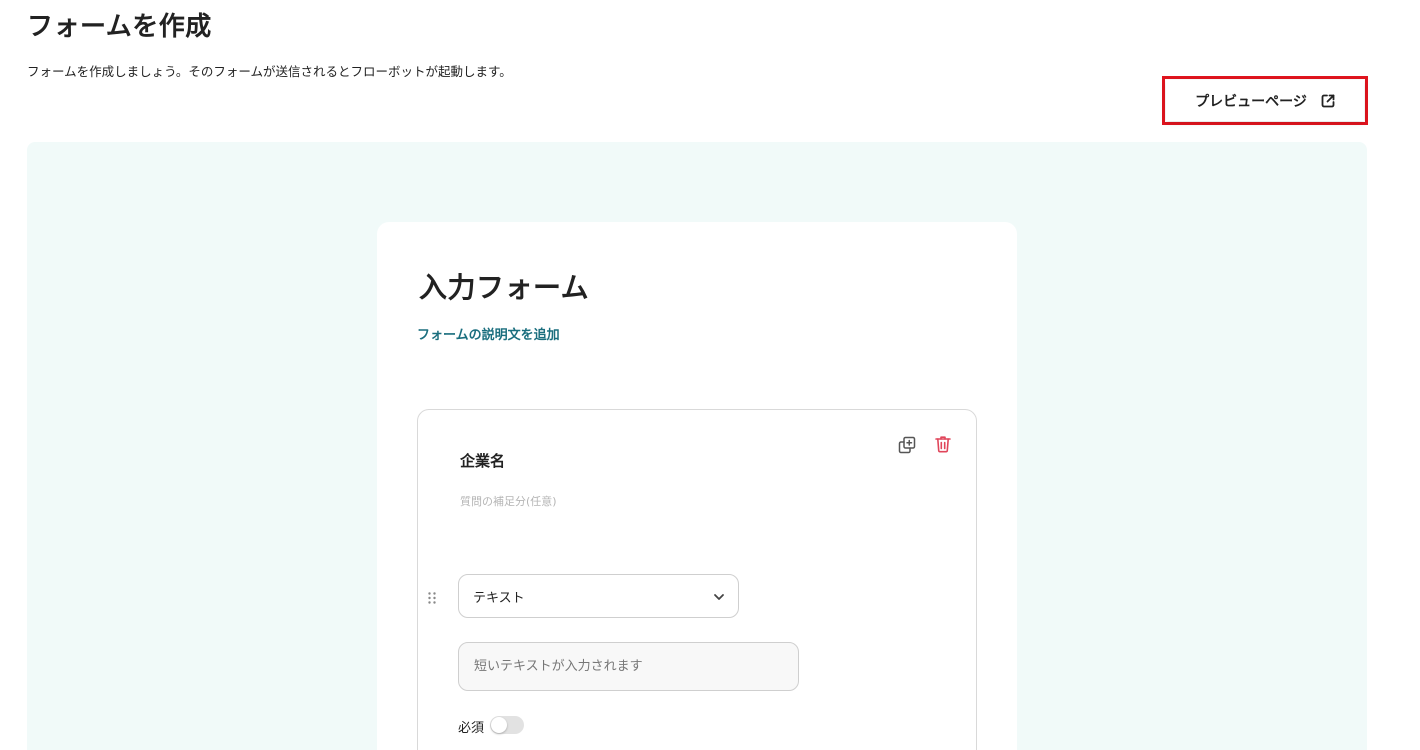  What do you see at coordinates (504, 286) in the screenshot?
I see `form-title: 入力フォーム` at bounding box center [504, 286].